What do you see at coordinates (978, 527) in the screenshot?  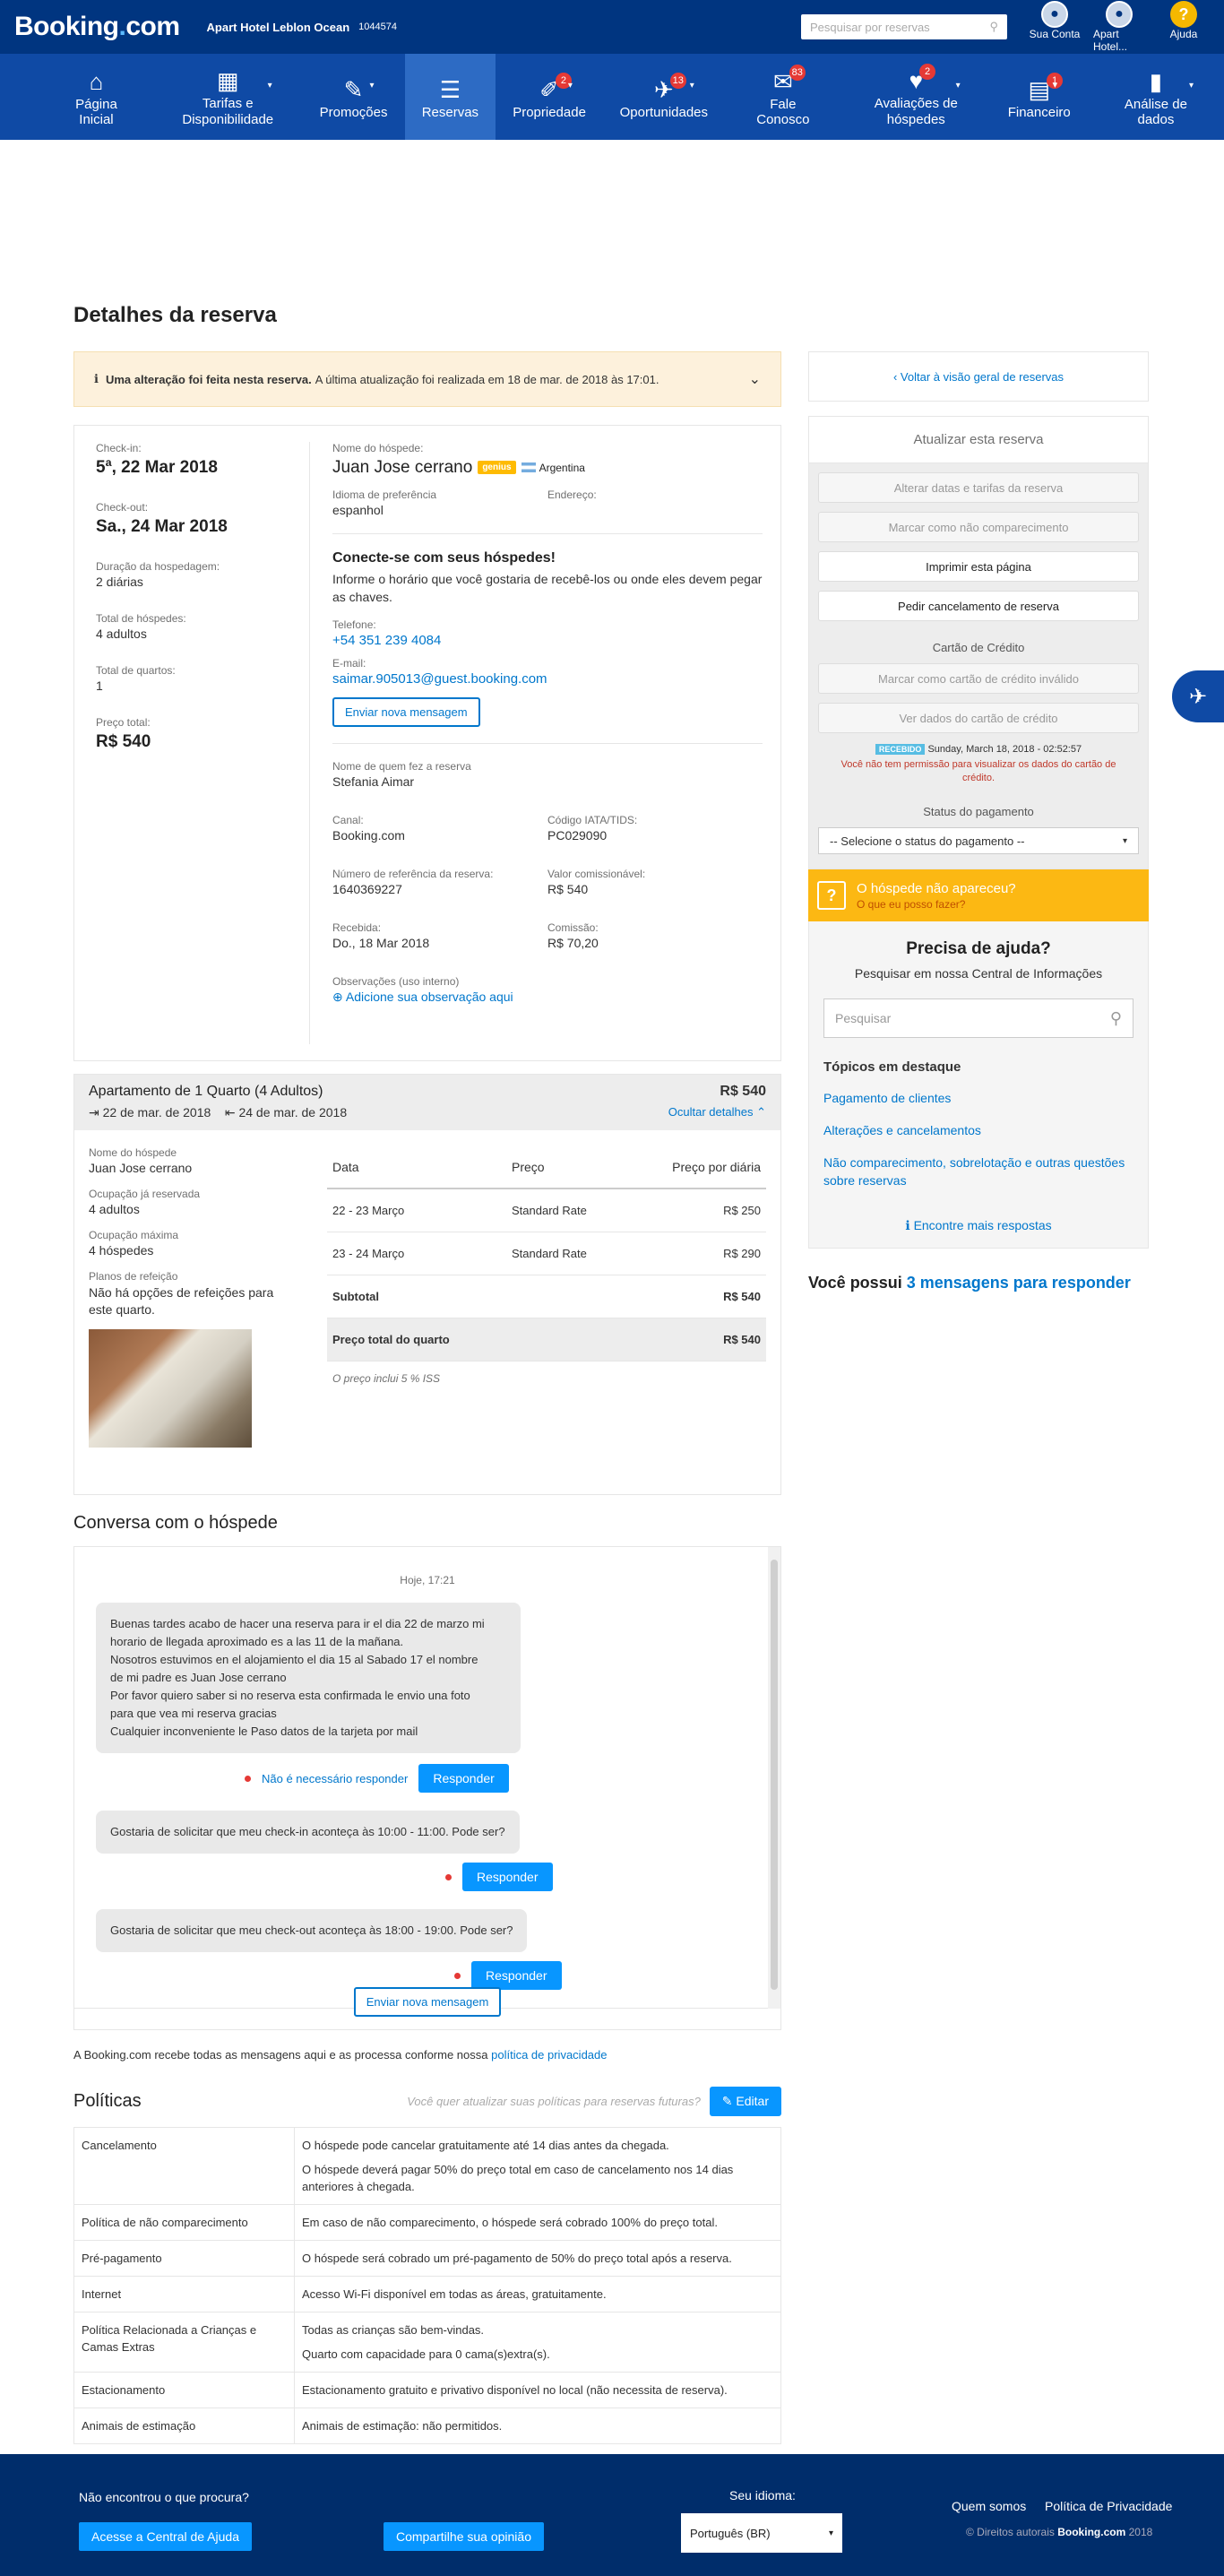 I see `mark-no-show-button: Marcar como não comparecimento` at bounding box center [978, 527].